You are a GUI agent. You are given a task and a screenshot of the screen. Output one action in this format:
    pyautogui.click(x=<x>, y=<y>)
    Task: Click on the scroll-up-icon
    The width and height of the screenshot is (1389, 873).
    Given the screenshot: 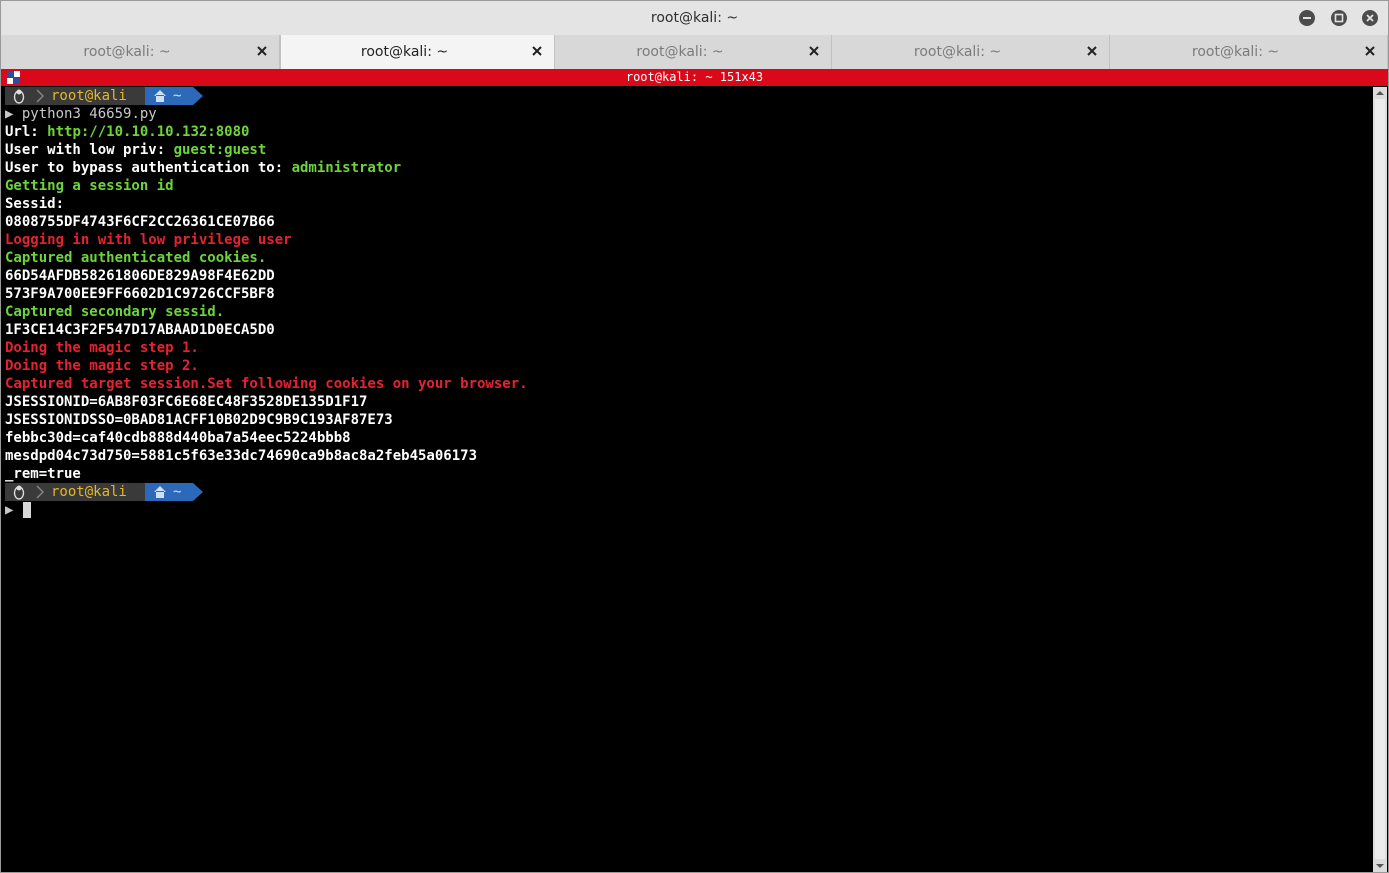 What is the action you would take?
    pyautogui.click(x=1380, y=93)
    